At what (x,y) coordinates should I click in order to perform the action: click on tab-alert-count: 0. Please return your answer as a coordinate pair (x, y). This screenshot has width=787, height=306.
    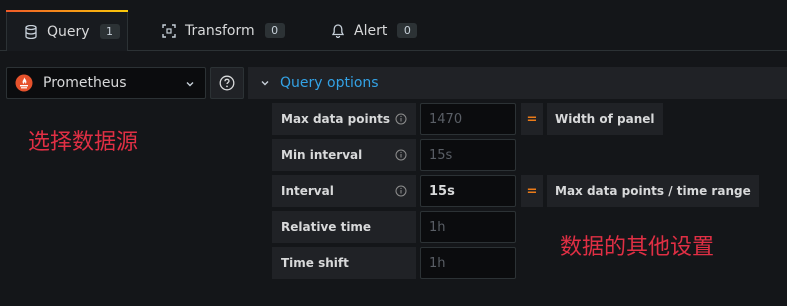
    Looking at the image, I should click on (407, 30).